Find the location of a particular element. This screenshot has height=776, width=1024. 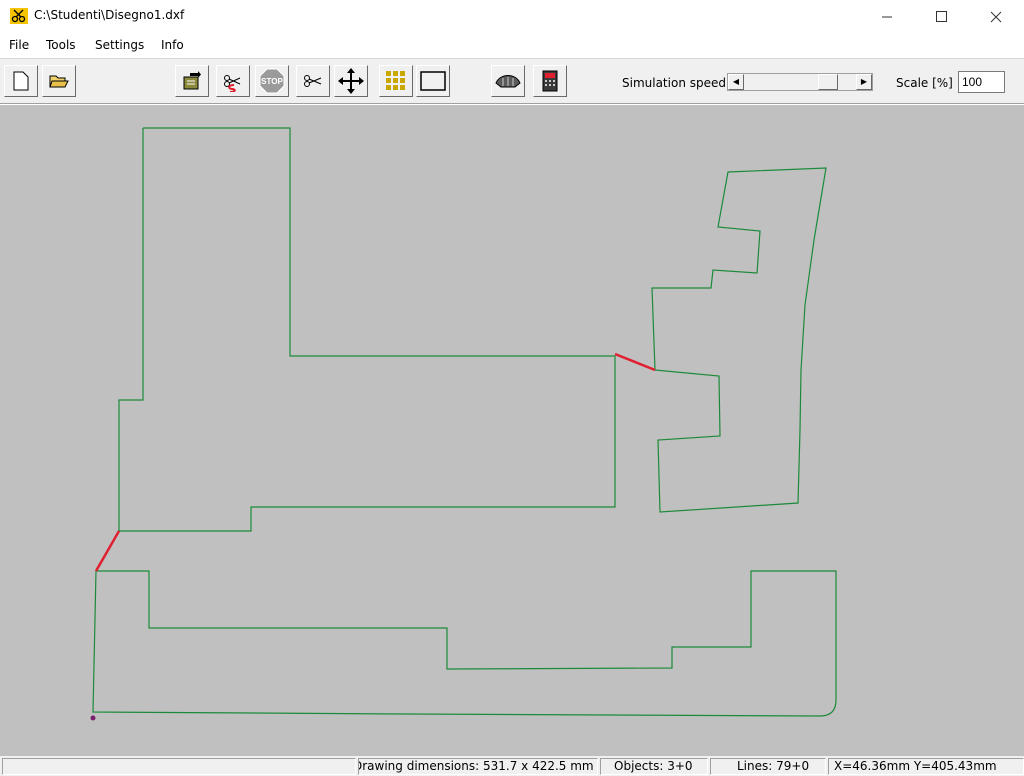

menu-file: File is located at coordinates (19, 45).